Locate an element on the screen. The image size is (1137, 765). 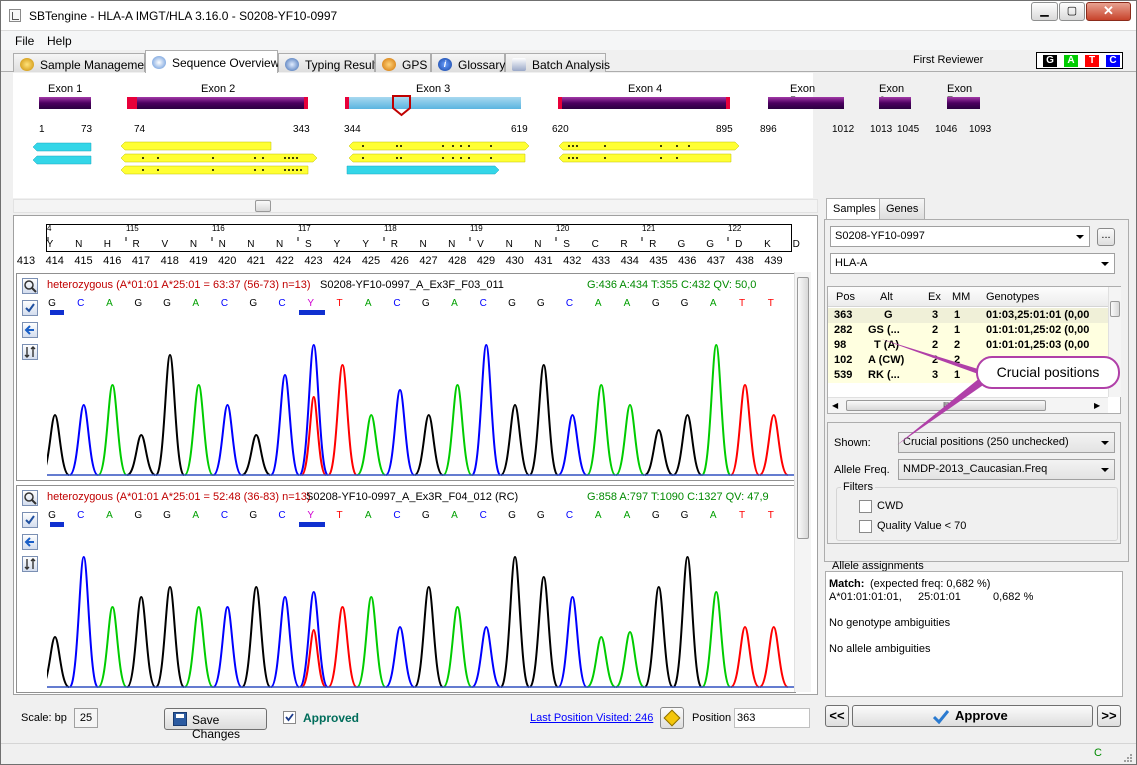
allele-freq-select: NMDP-2013_Caucasian.Freq is located at coordinates (1006, 469).